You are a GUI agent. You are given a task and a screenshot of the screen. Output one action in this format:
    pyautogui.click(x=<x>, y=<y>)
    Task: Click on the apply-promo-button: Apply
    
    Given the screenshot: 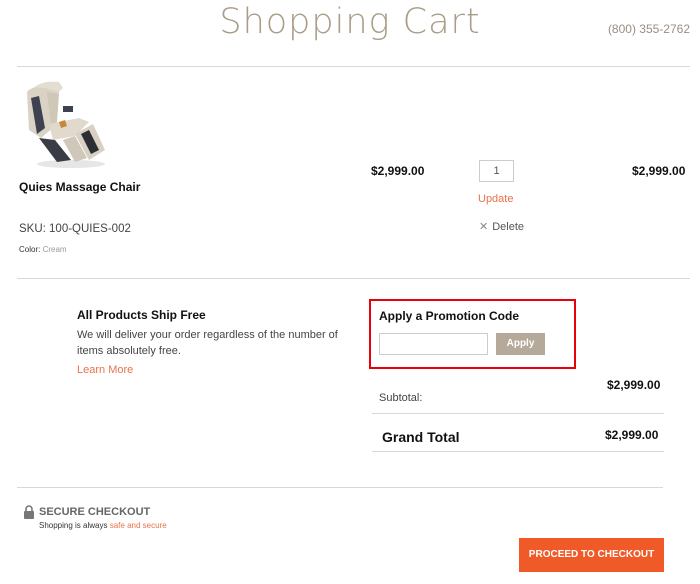 What is the action you would take?
    pyautogui.click(x=520, y=344)
    